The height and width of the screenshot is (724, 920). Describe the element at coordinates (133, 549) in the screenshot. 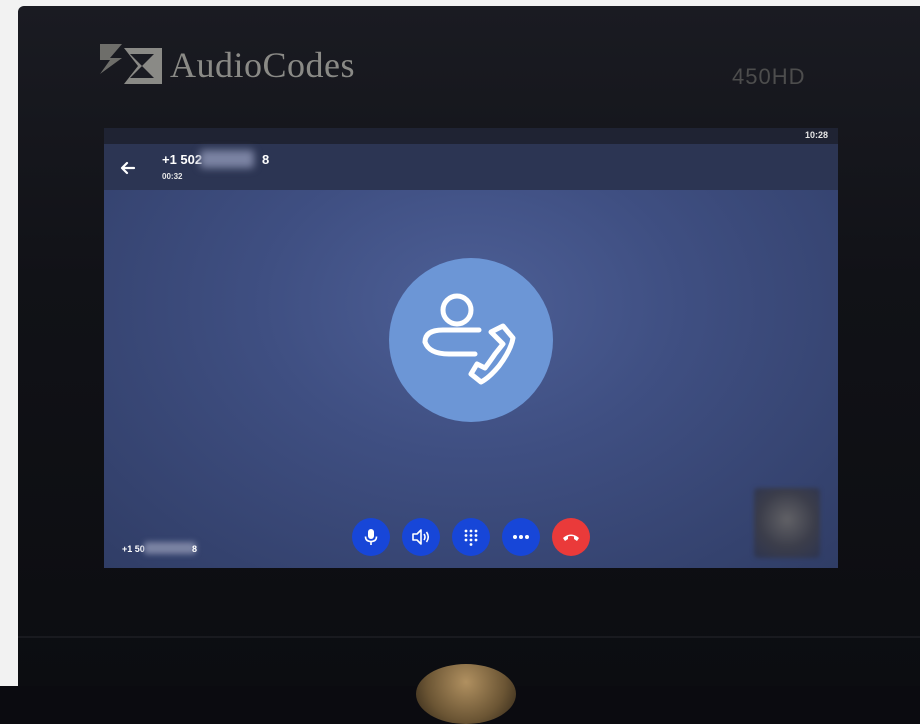

I see `footer-number: +1 50` at that location.